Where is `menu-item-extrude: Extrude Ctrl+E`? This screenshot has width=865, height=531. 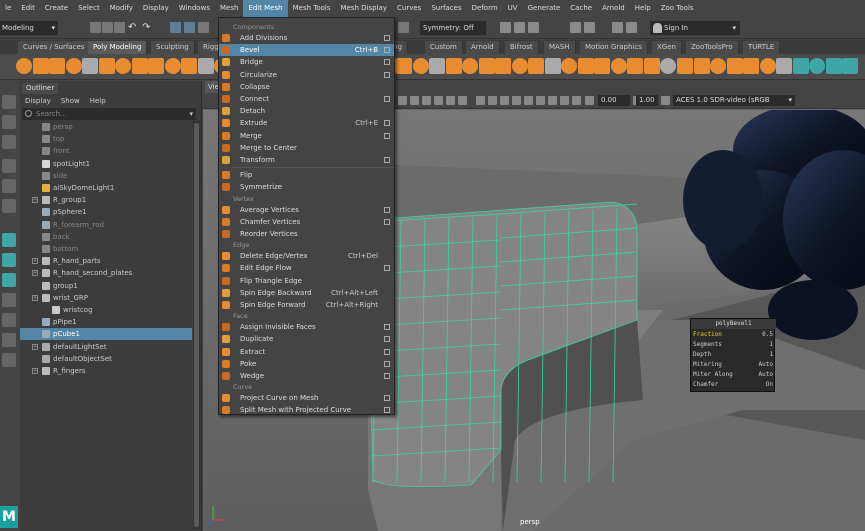 menu-item-extrude: Extrude Ctrl+E is located at coordinates (306, 123).